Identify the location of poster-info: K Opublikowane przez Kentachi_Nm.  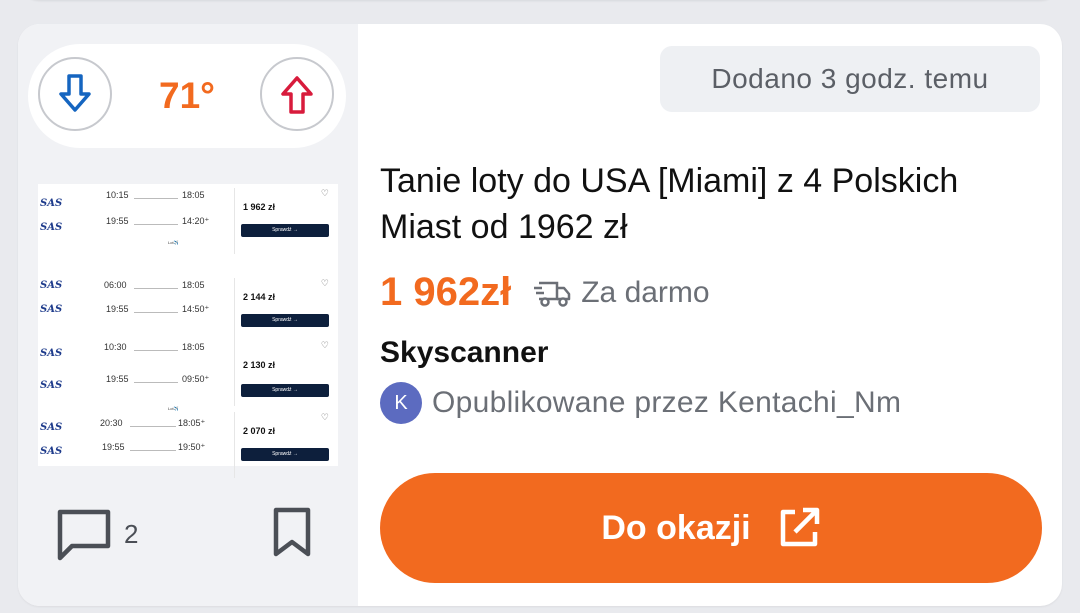
(640, 403).